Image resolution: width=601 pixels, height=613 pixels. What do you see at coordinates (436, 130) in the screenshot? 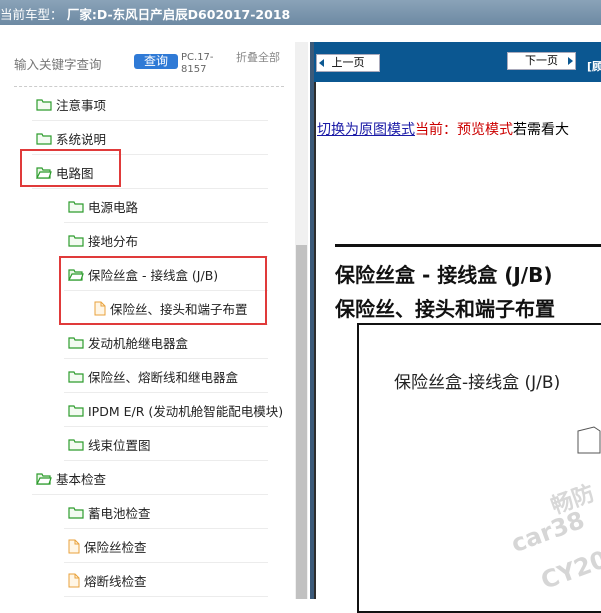
I see `current-label: 当前：` at bounding box center [436, 130].